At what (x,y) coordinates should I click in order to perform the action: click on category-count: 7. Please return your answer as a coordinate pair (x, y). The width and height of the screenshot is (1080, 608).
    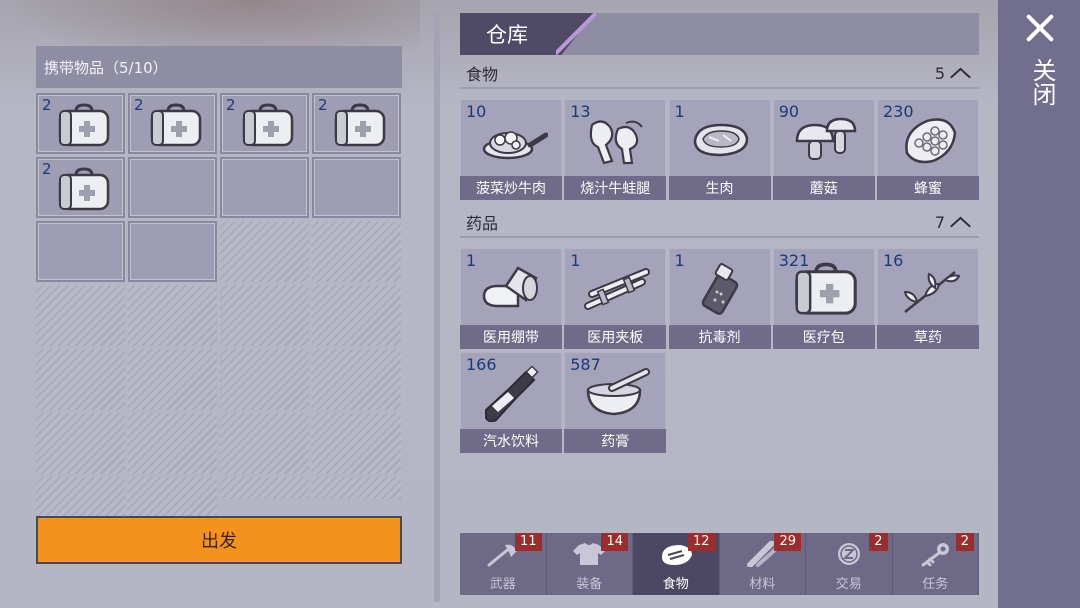
    Looking at the image, I should click on (939, 222).